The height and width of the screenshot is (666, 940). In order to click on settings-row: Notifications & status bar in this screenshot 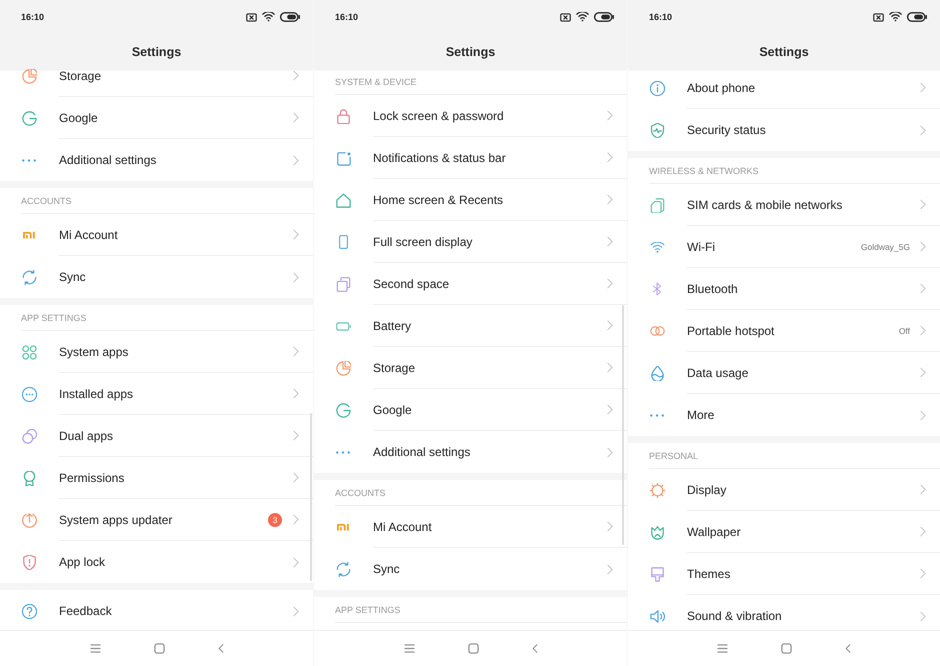, I will do `click(470, 158)`.